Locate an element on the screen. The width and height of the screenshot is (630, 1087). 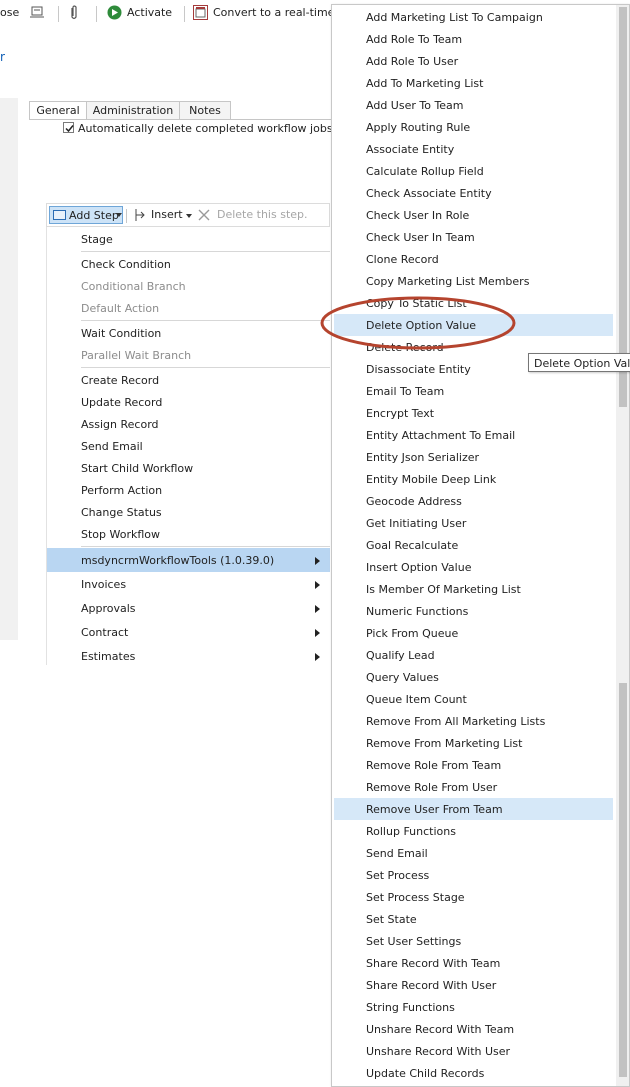
menu-item-perform-action: Perform Action is located at coordinates (188, 490).